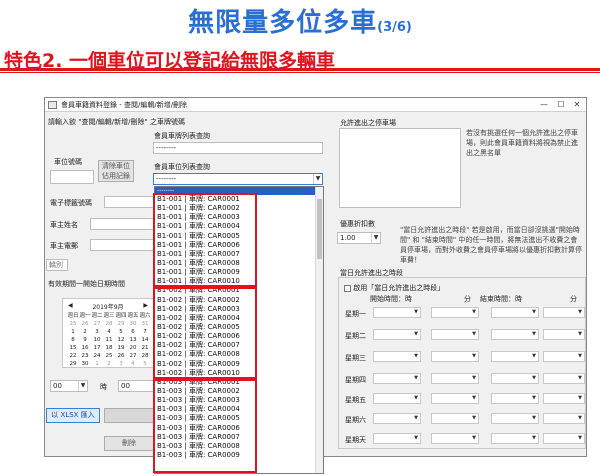 The height and width of the screenshot is (476, 600). What do you see at coordinates (394, 288) in the screenshot?
I see `enable-period-checkbox: 啟用「當日允許進出之時段」` at bounding box center [394, 288].